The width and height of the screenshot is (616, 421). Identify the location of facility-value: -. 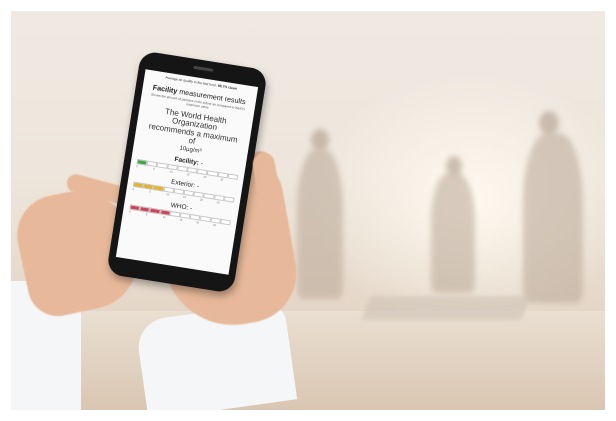
(202, 163).